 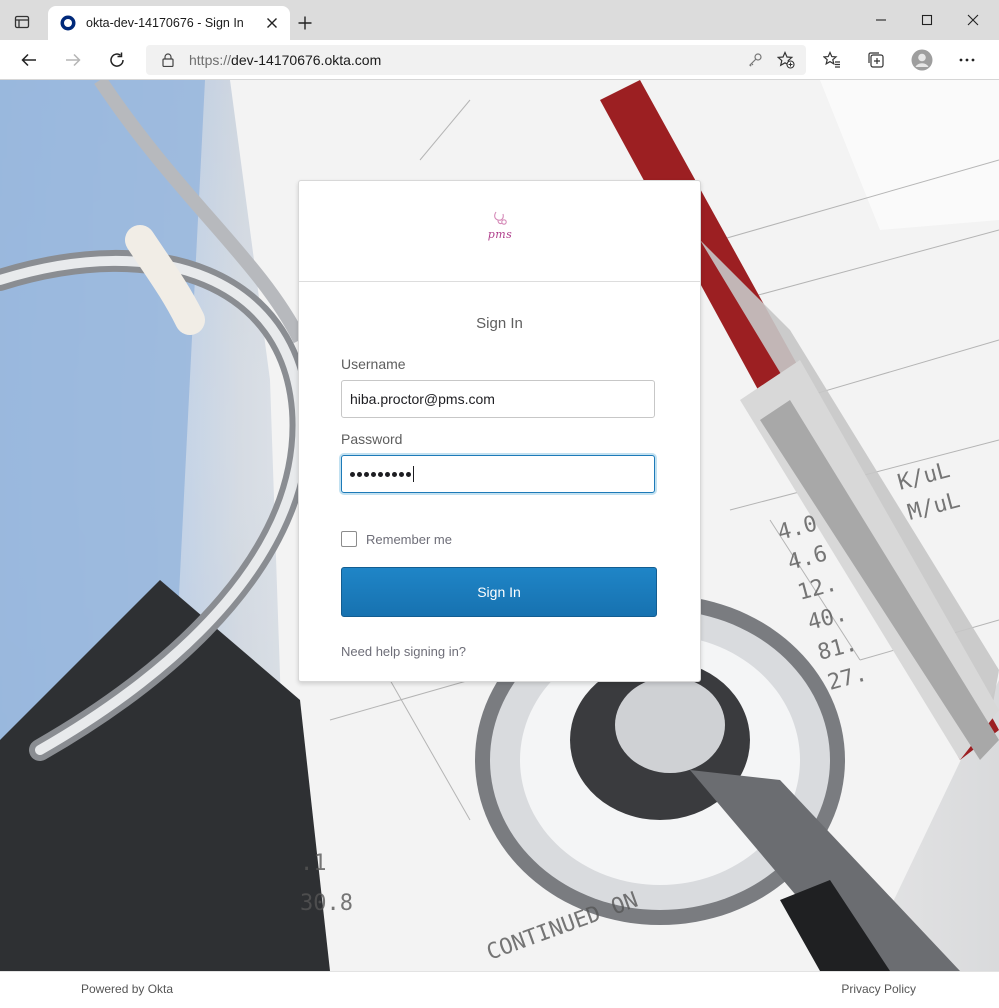 I want to click on browser-tab-strip: okta-dev-14170676 - Sign In, so click(x=499, y=20).